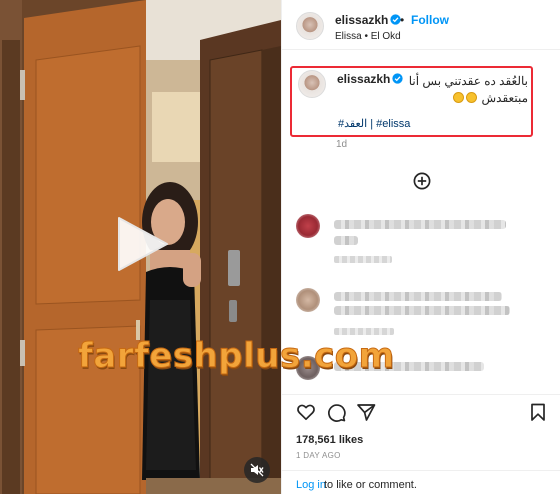 The height and width of the screenshot is (494, 560). I want to click on login-prompt-text: to like or comment., so click(370, 485).